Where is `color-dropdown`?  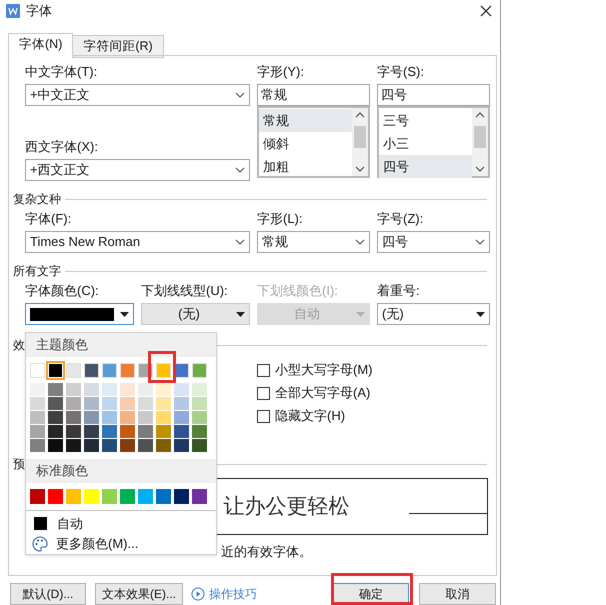 color-dropdown is located at coordinates (79, 314).